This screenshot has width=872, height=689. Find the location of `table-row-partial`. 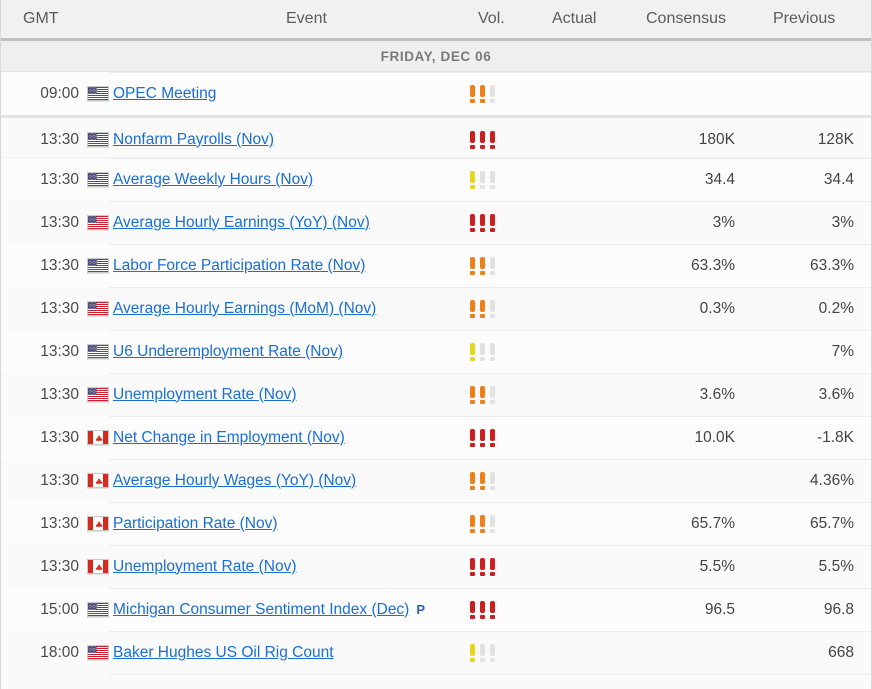

table-row-partial is located at coordinates (436, 681).